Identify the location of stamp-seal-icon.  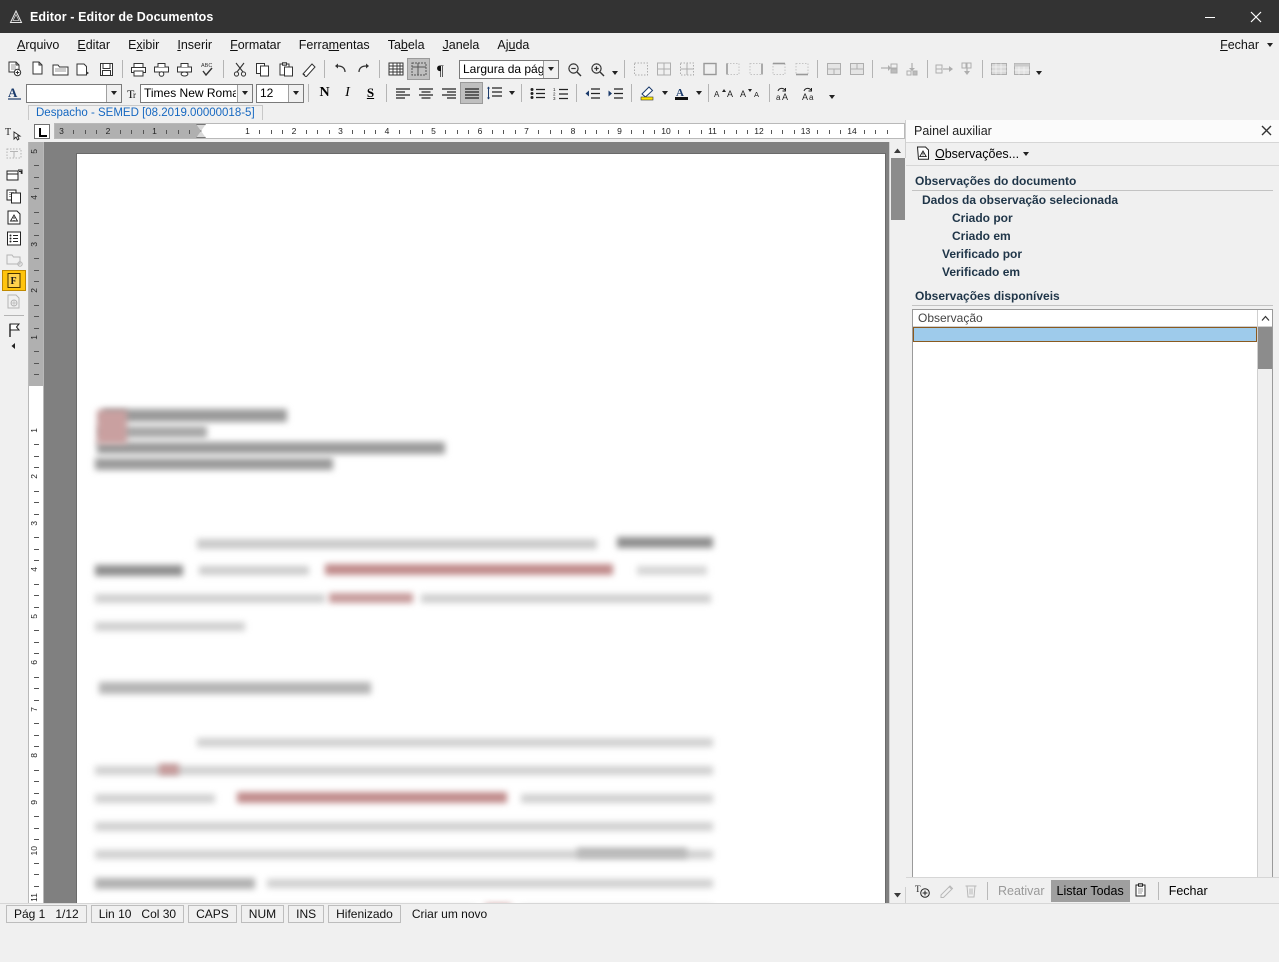
(14, 301).